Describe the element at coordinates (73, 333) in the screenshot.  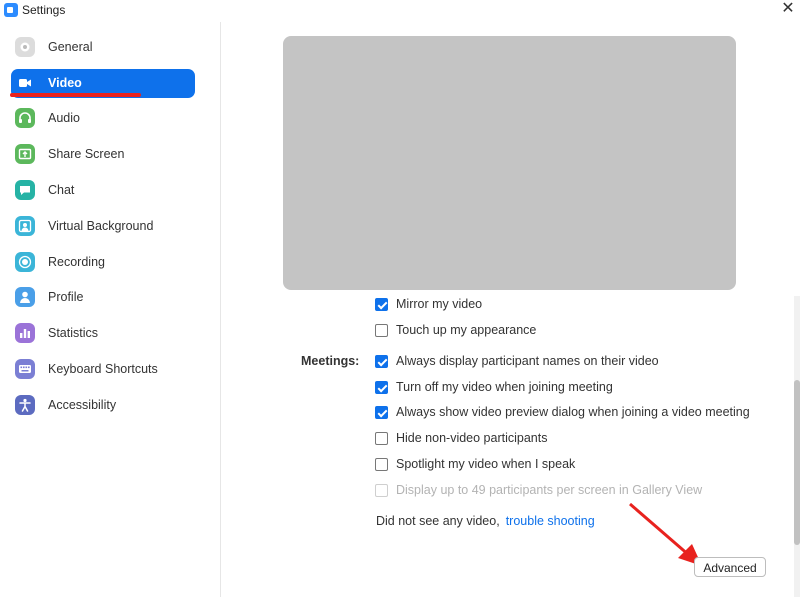
I see `sidebar-item-label: Statistics` at that location.